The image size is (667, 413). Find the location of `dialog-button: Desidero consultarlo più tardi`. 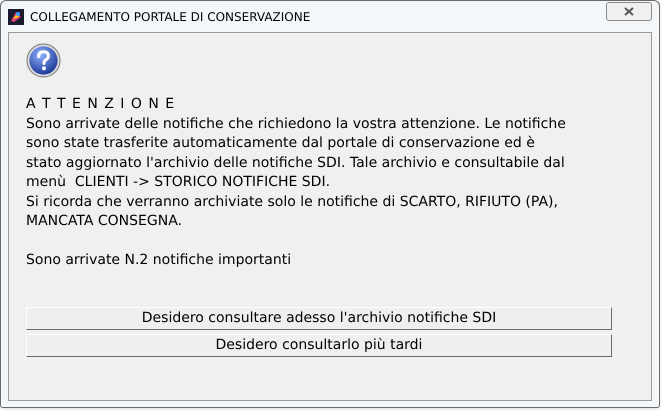

dialog-button: Desidero consultarlo più tardi is located at coordinates (319, 345).